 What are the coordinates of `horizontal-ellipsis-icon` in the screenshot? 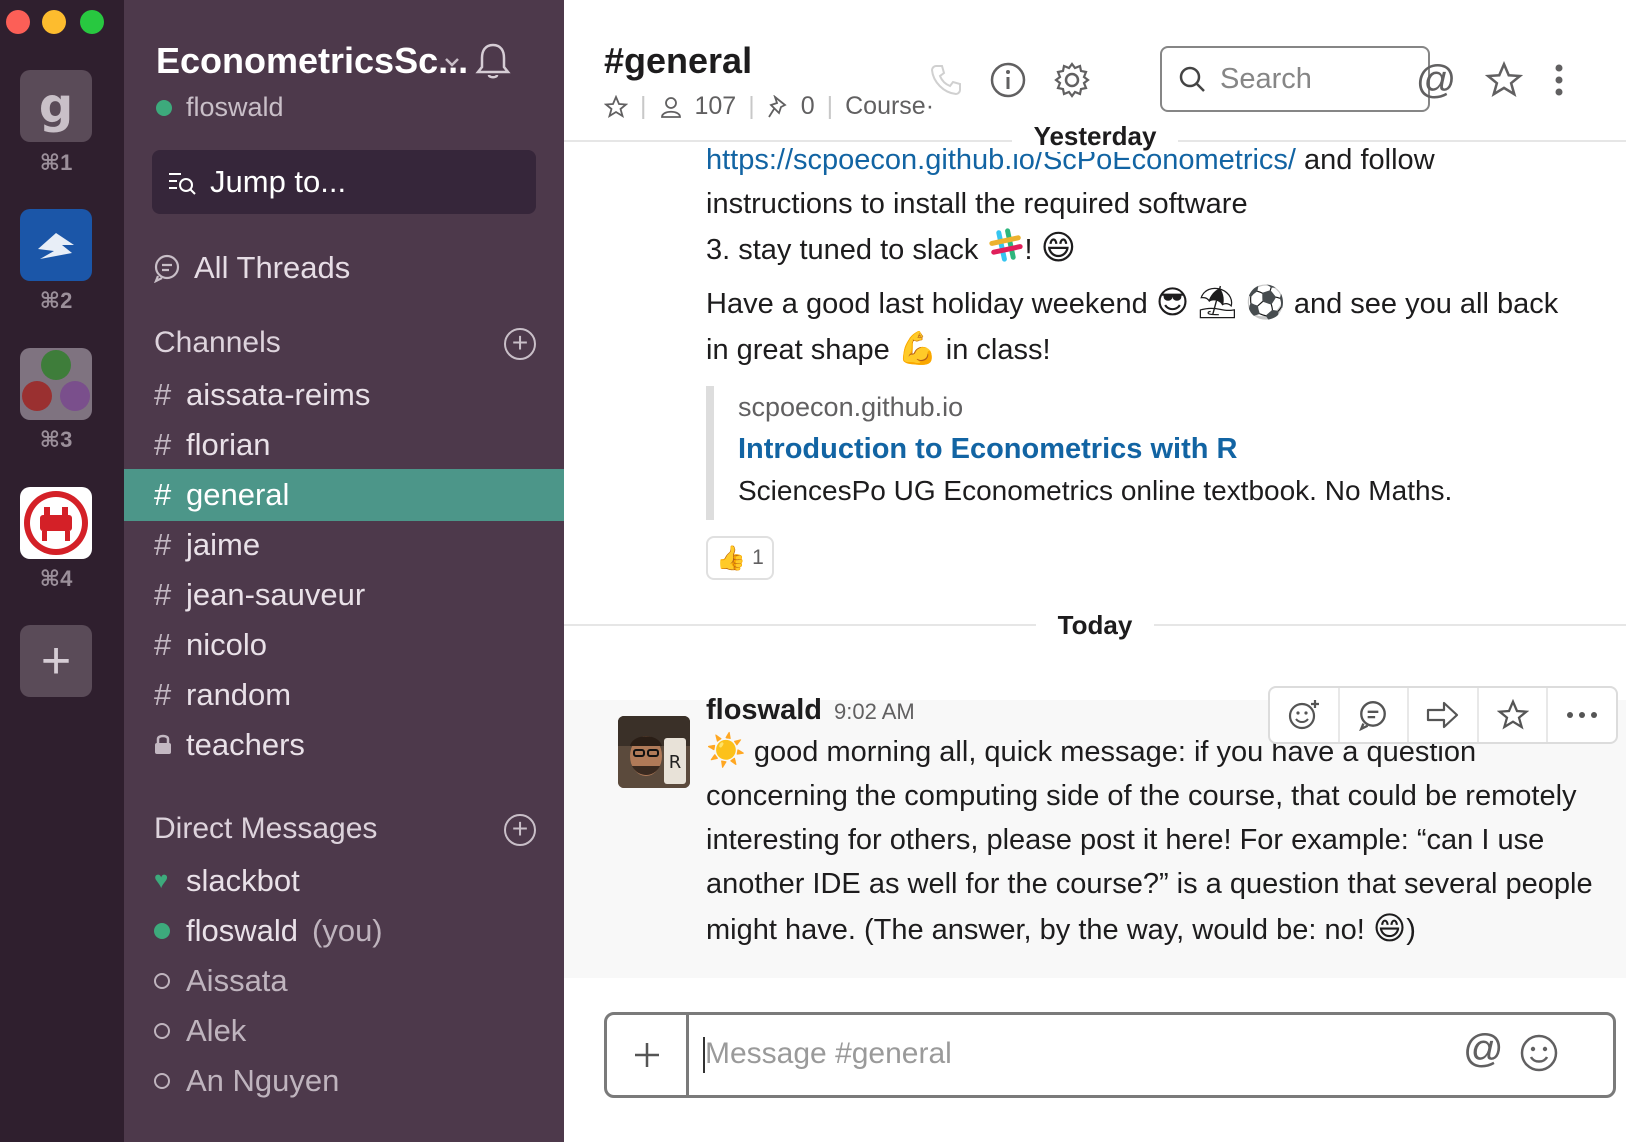 It's located at (1582, 715).